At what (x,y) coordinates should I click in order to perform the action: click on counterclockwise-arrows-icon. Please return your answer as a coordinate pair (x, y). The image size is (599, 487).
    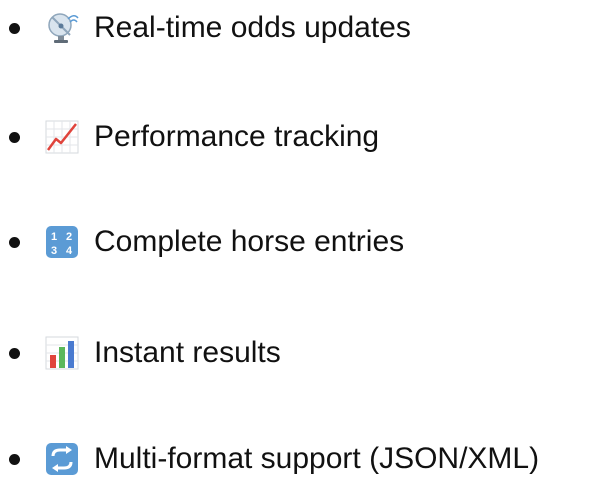
    Looking at the image, I should click on (62, 459).